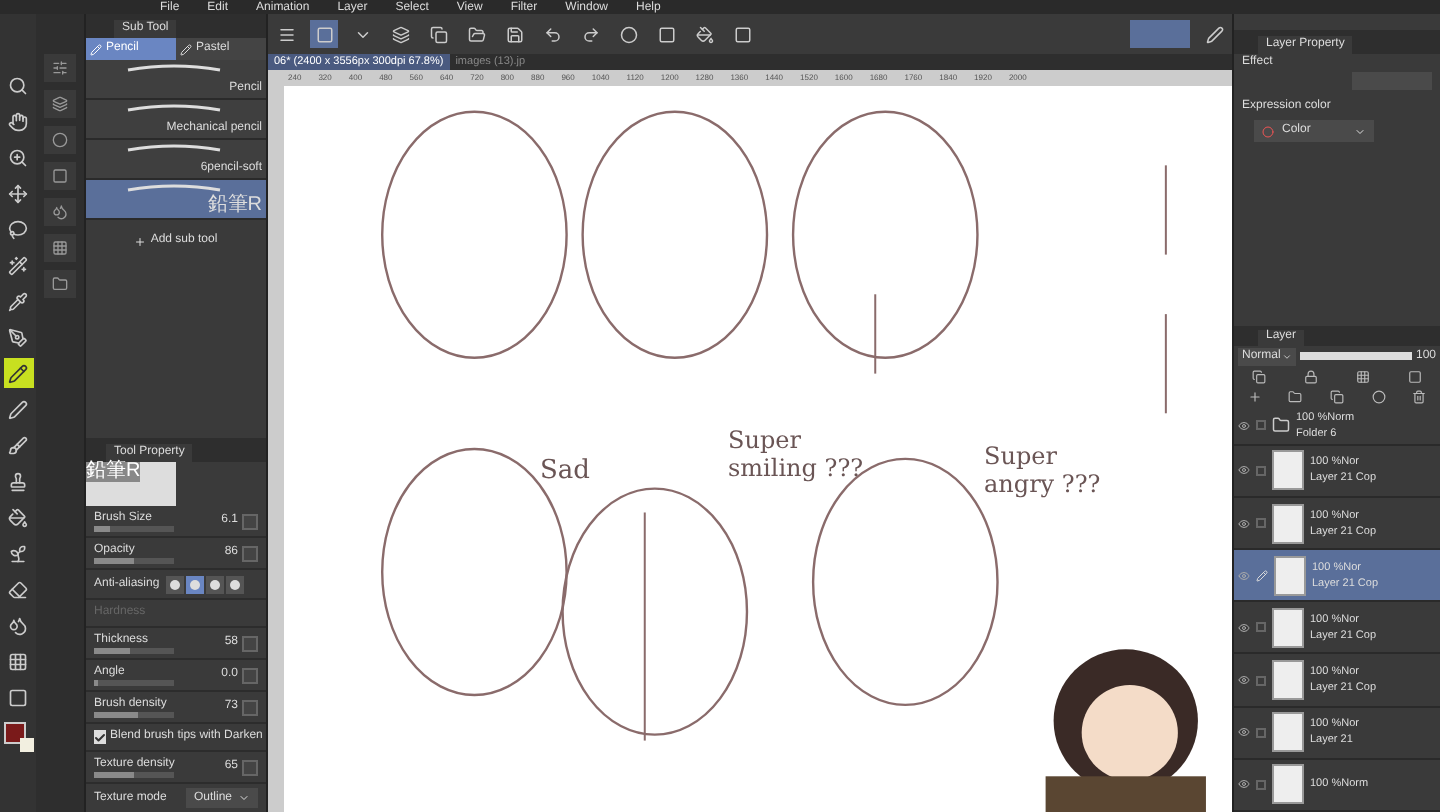 This screenshot has height=812, width=1440. Describe the element at coordinates (1281, 425) in the screenshot. I see `folder-icon` at that location.